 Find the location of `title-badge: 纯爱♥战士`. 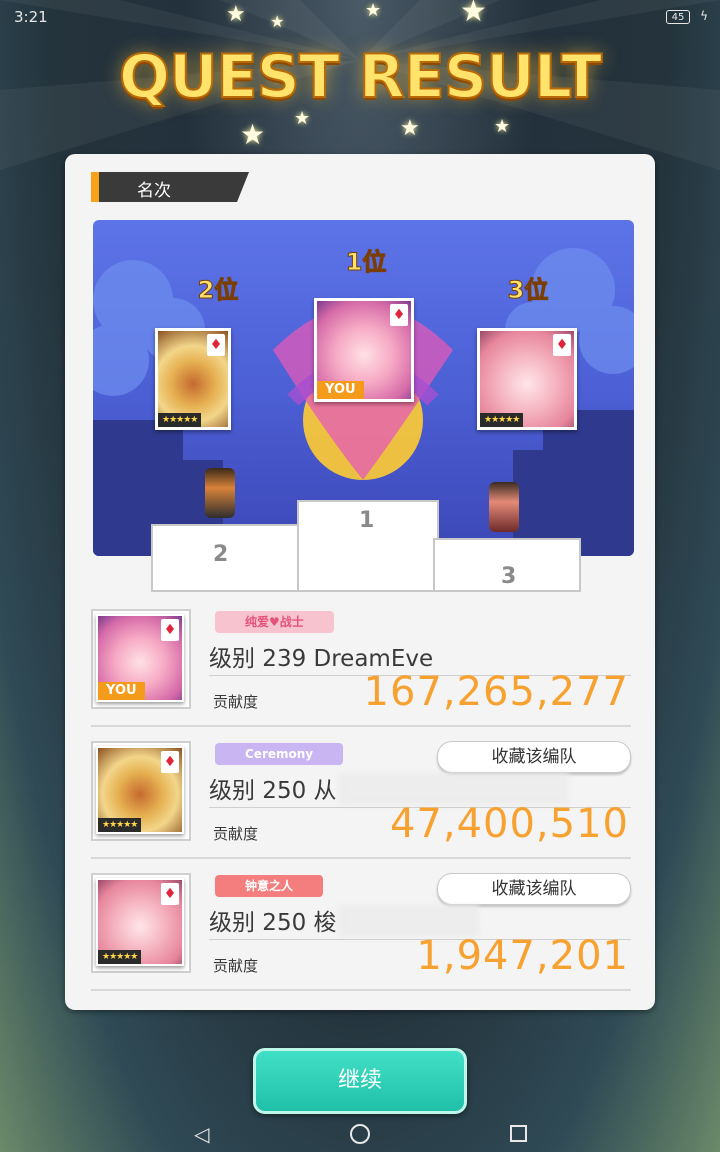

title-badge: 纯爱♥战士 is located at coordinates (274, 622).